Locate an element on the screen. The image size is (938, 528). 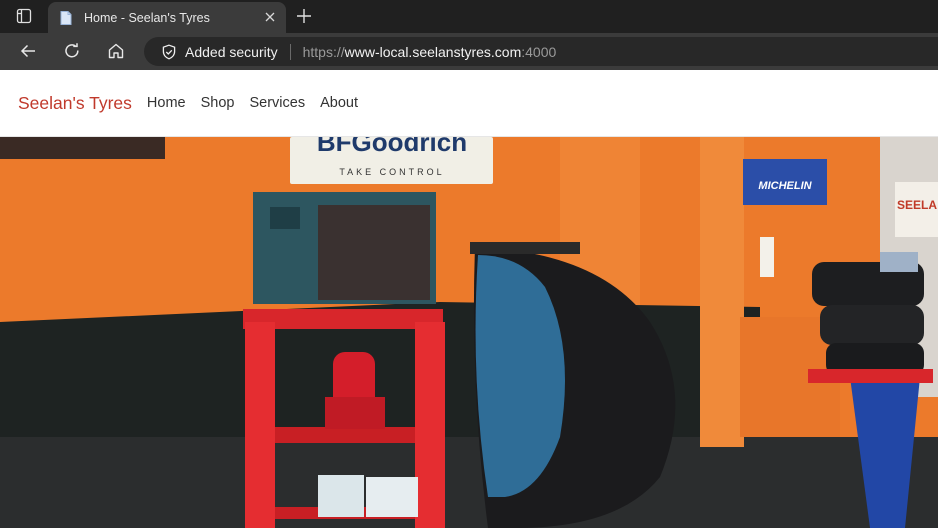
tab-strip: Home - Seelan's Tyres is located at coordinates (469, 16).